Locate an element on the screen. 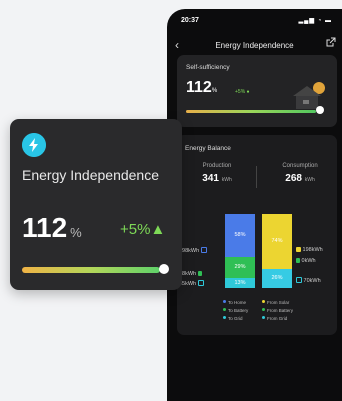 This screenshot has width=342, height=401. column-divider is located at coordinates (256, 177).